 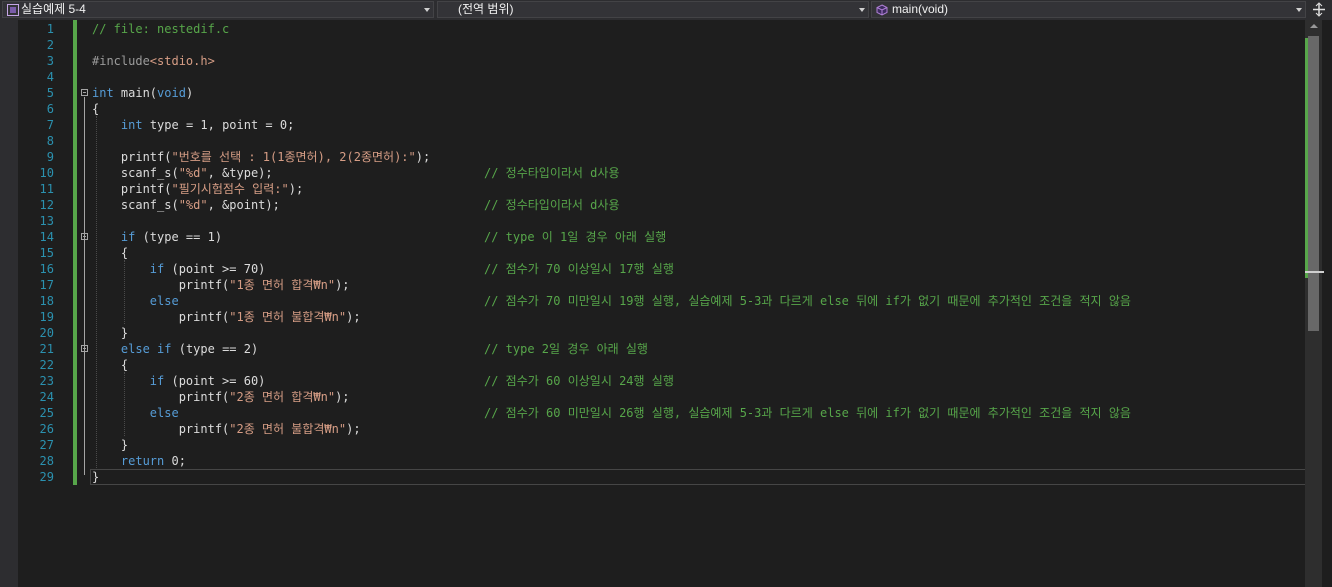 What do you see at coordinates (920, 9) in the screenshot?
I see `member-label: main(void)` at bounding box center [920, 9].